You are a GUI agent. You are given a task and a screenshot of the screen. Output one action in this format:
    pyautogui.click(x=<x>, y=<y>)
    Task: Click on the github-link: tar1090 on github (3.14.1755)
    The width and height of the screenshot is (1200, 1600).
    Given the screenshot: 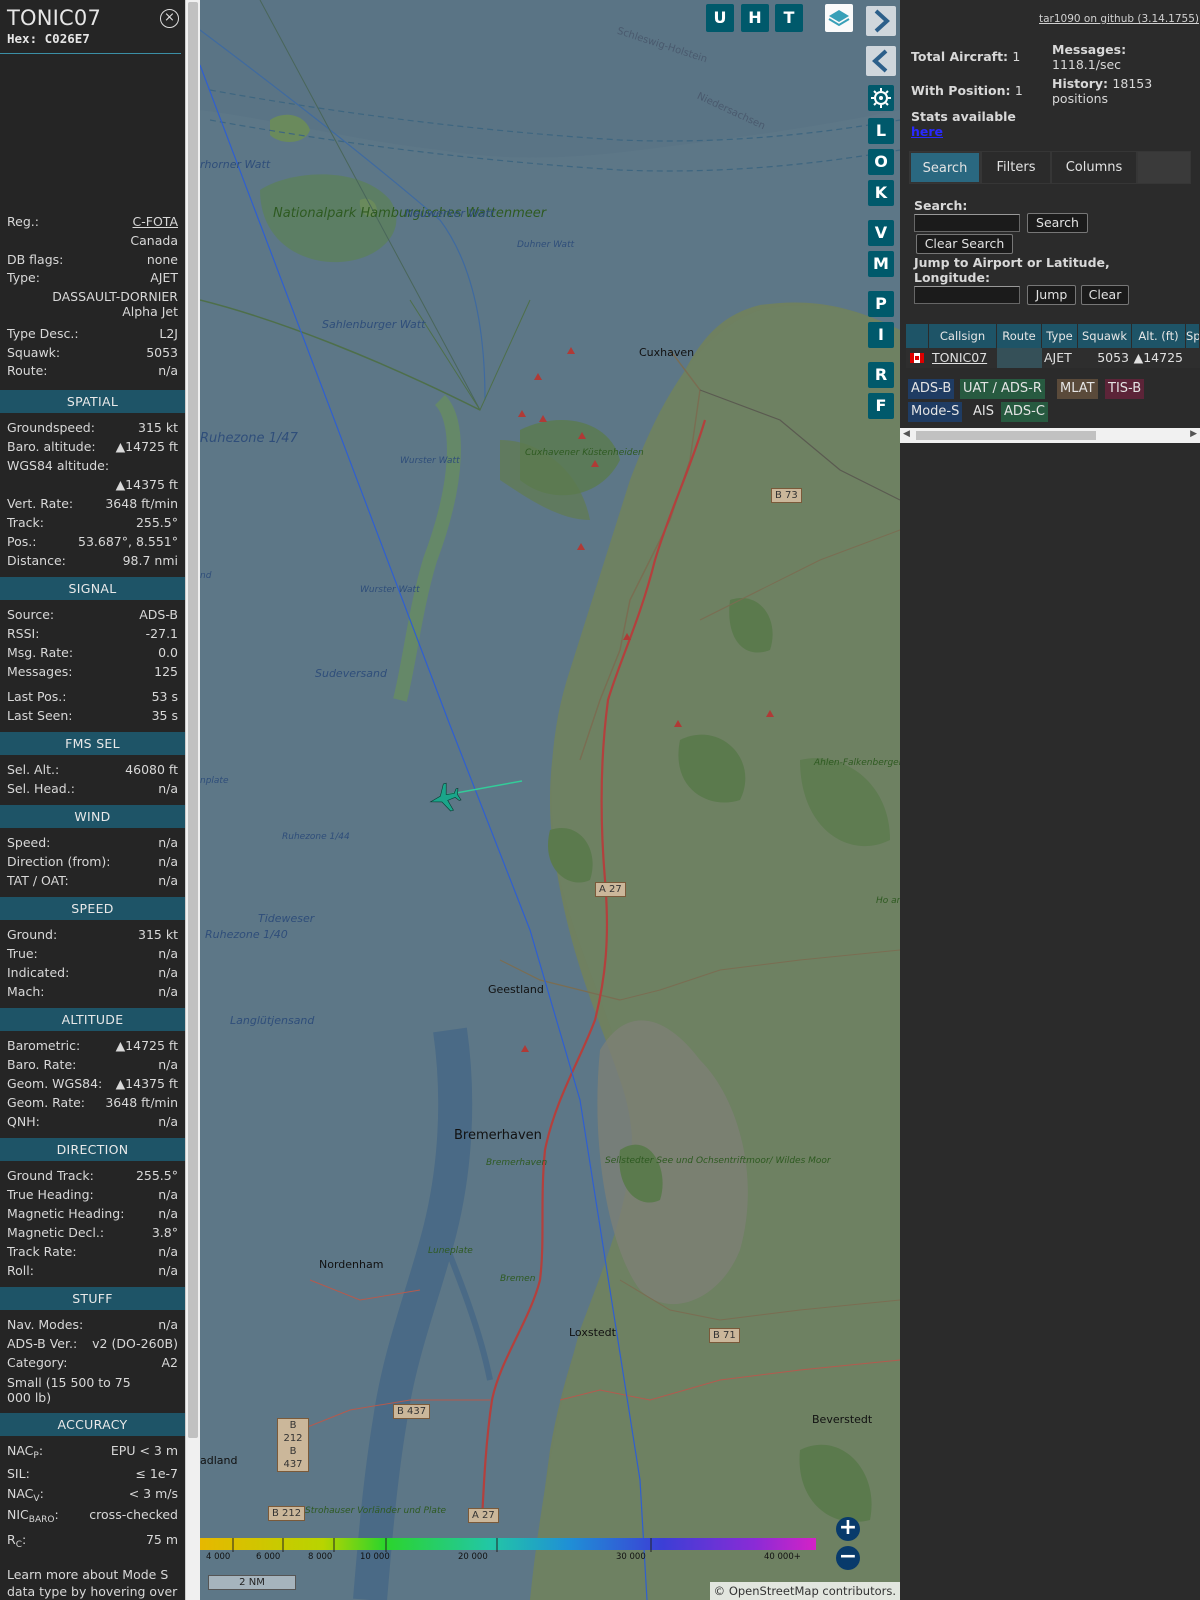 What is the action you would take?
    pyautogui.click(x=1119, y=19)
    